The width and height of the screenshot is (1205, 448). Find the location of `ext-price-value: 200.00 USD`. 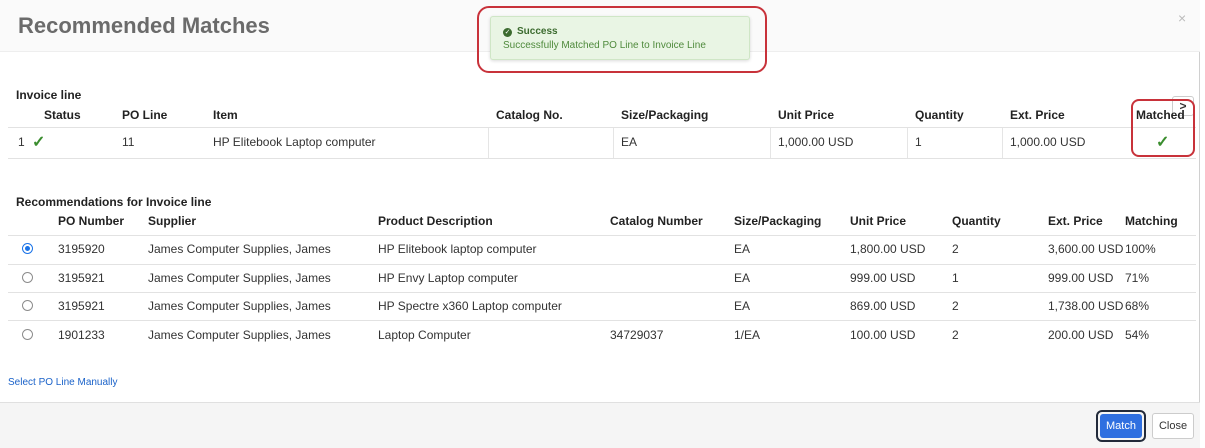

ext-price-value: 200.00 USD is located at coordinates (1081, 335).